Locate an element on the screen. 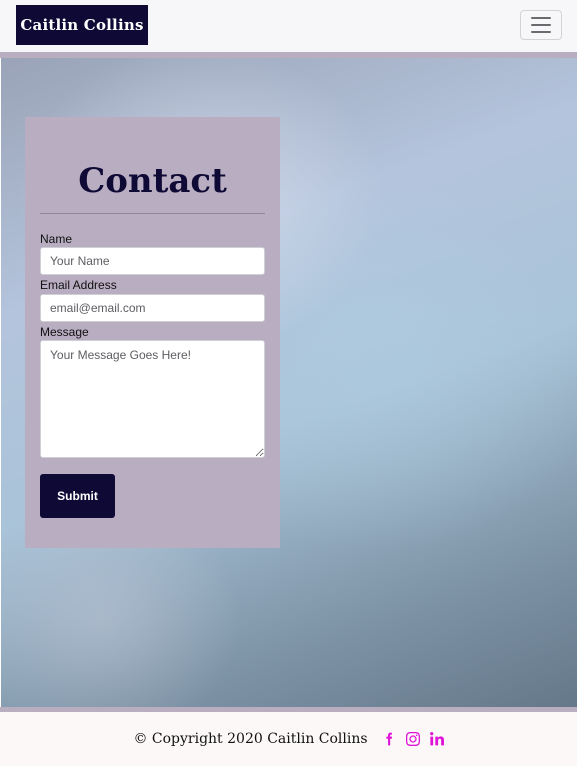 The image size is (577, 766). linkedin-link is located at coordinates (436, 739).